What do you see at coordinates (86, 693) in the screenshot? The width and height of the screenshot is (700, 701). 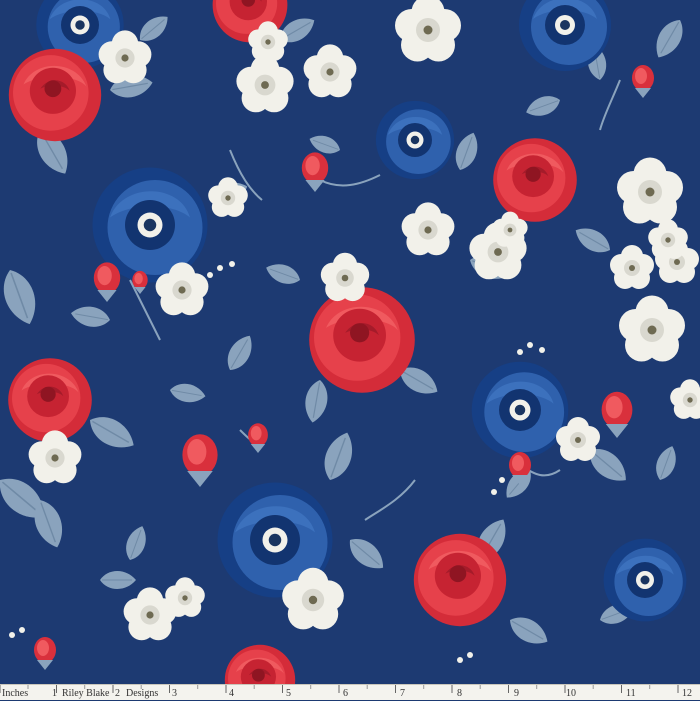 I see `brand-name-left: Riley Blake` at bounding box center [86, 693].